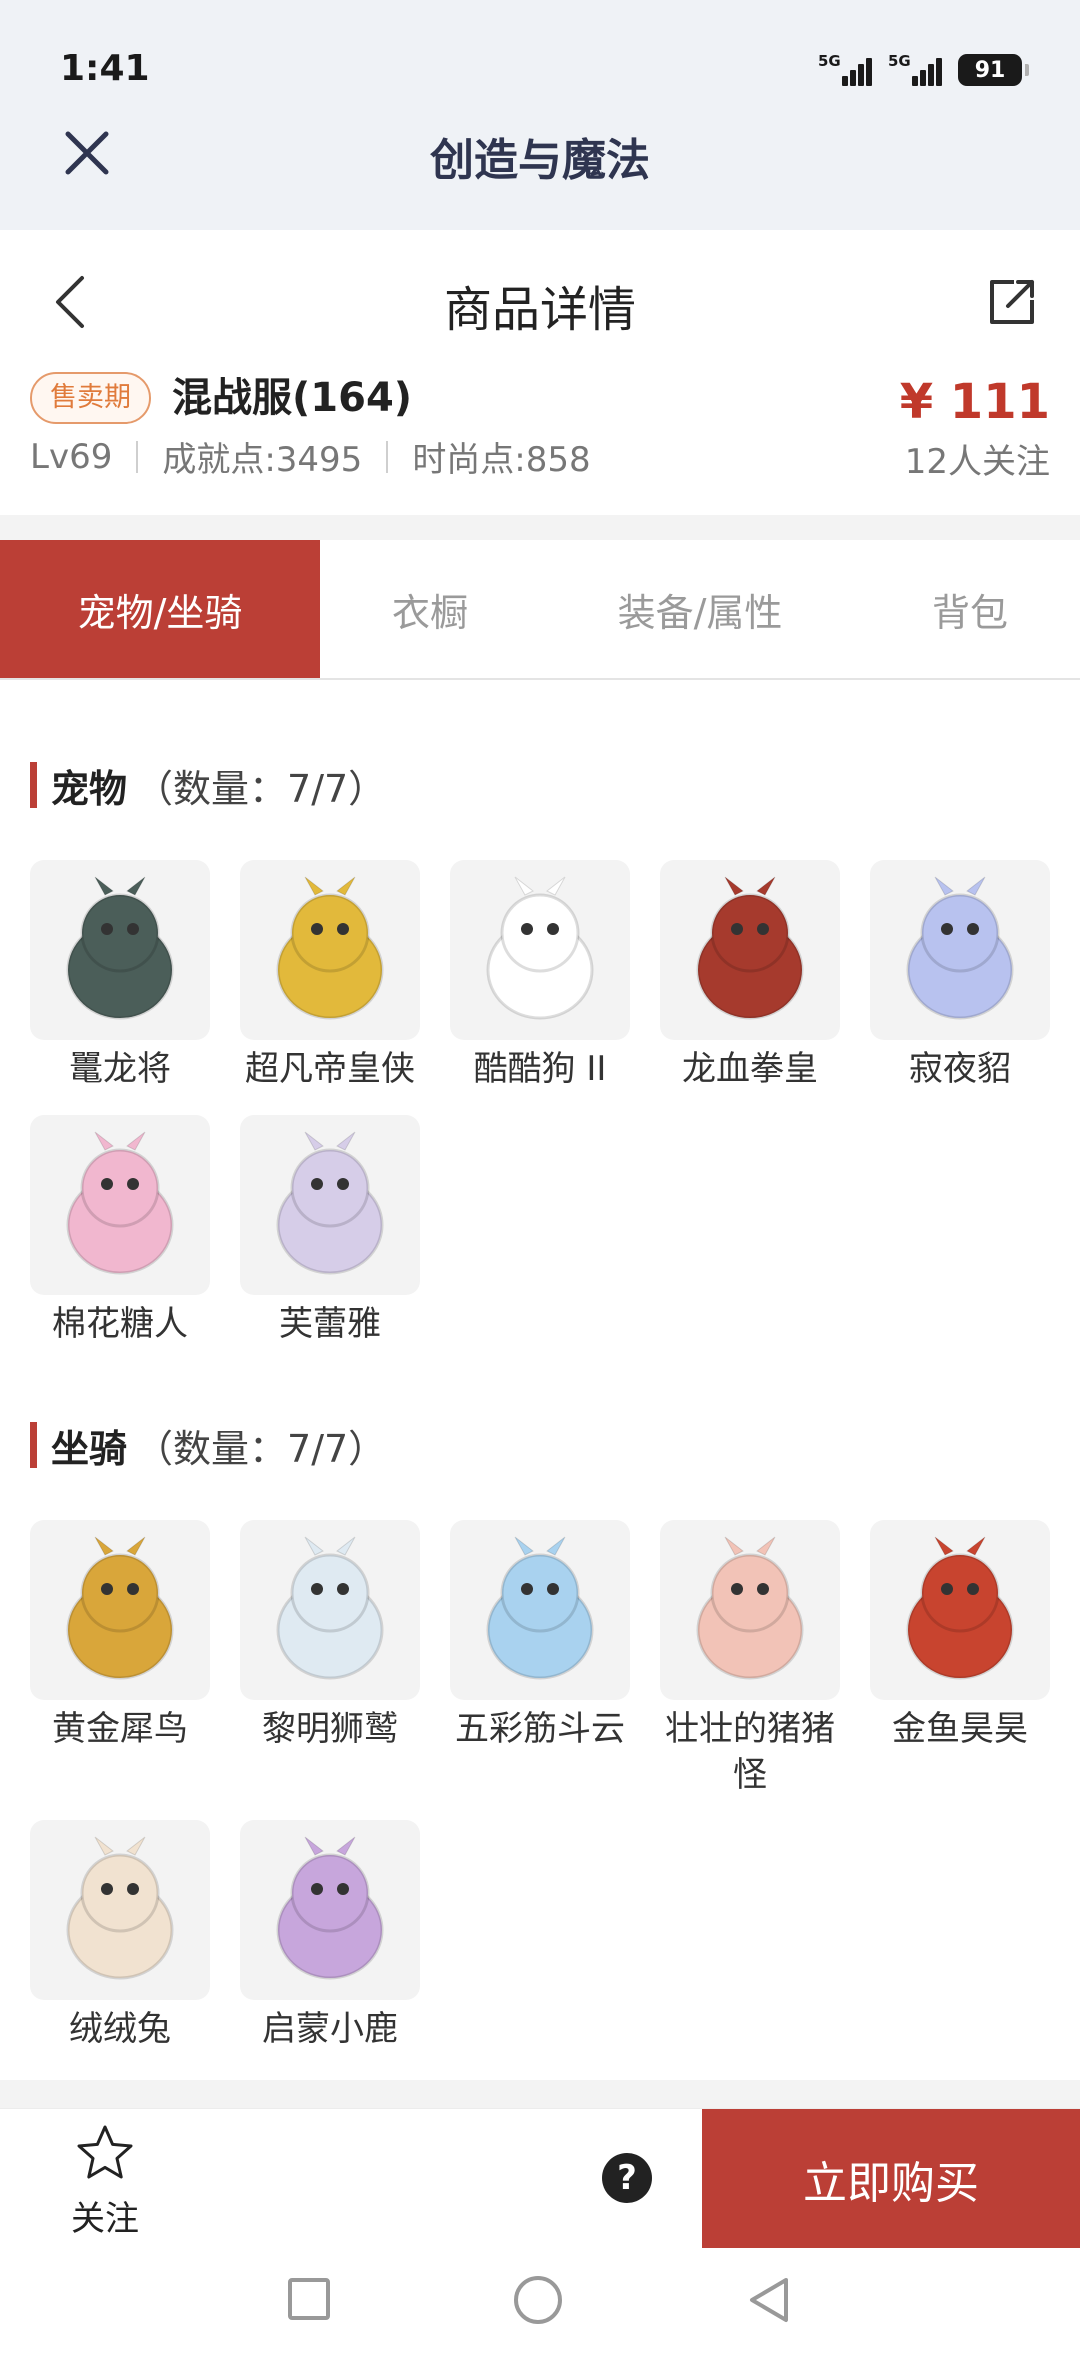 This screenshot has height=2363, width=1080. I want to click on mount-item: 黎明狮鹫, so click(330, 1636).